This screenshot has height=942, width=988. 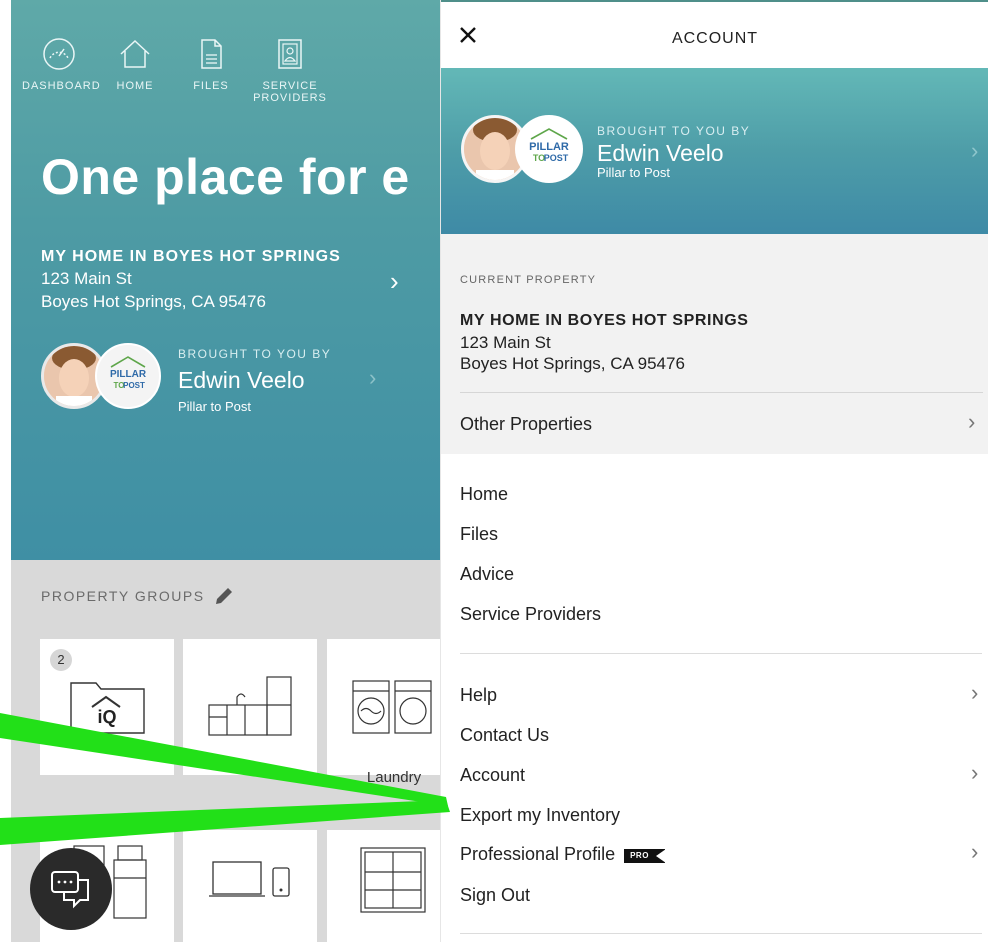 I want to click on menu-item-professional-profile: Professional Profile PRO, so click(x=563, y=854).